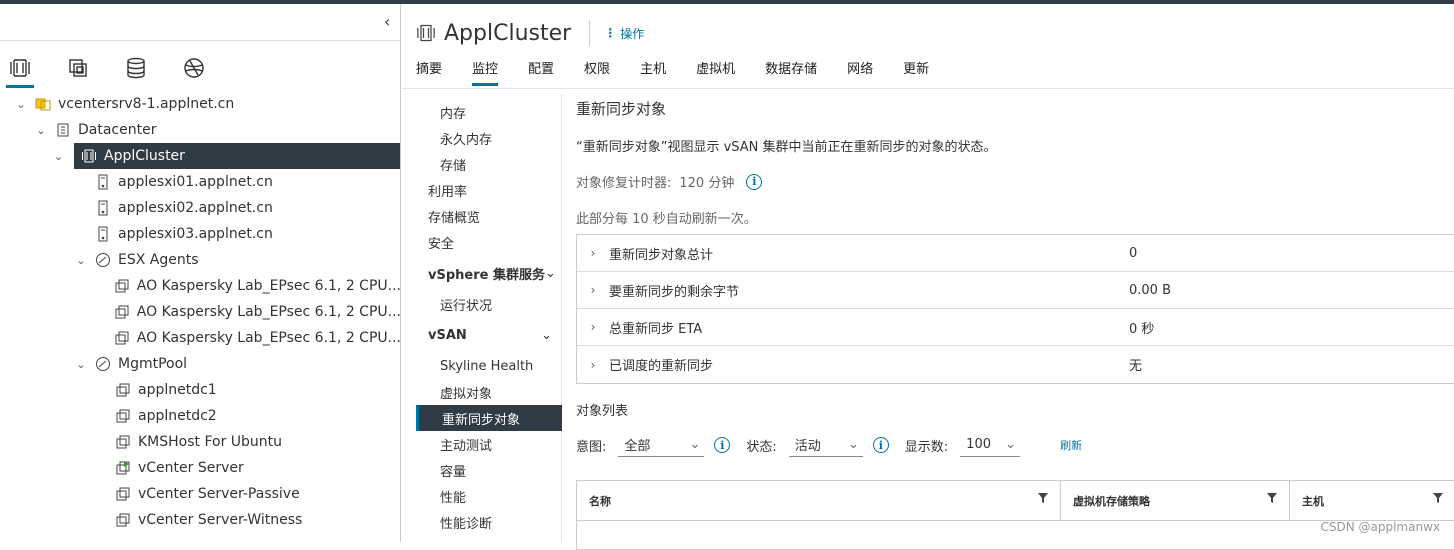 The width and height of the screenshot is (1454, 550). I want to click on tab-permissions: 权限, so click(597, 73).